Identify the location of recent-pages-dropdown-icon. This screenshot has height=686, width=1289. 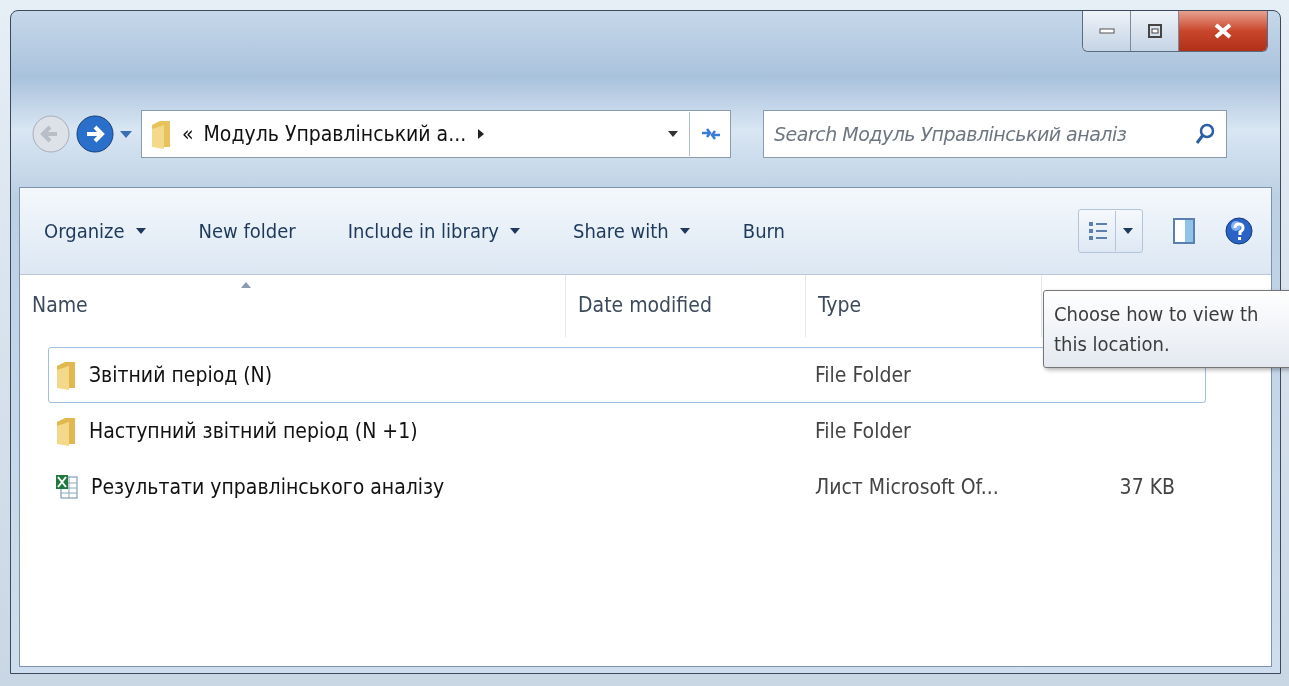
(126, 134).